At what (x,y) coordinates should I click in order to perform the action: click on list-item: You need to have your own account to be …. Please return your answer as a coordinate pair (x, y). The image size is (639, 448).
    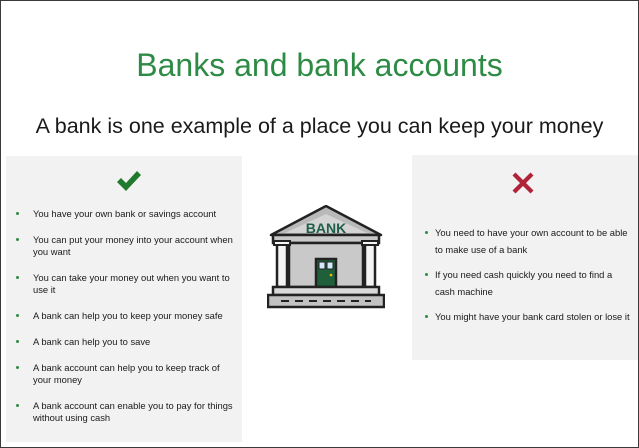
    Looking at the image, I should click on (527, 241).